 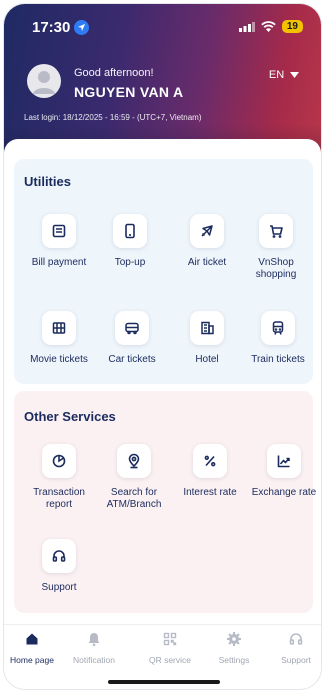 I want to click on chevron-down-icon, so click(x=295, y=75).